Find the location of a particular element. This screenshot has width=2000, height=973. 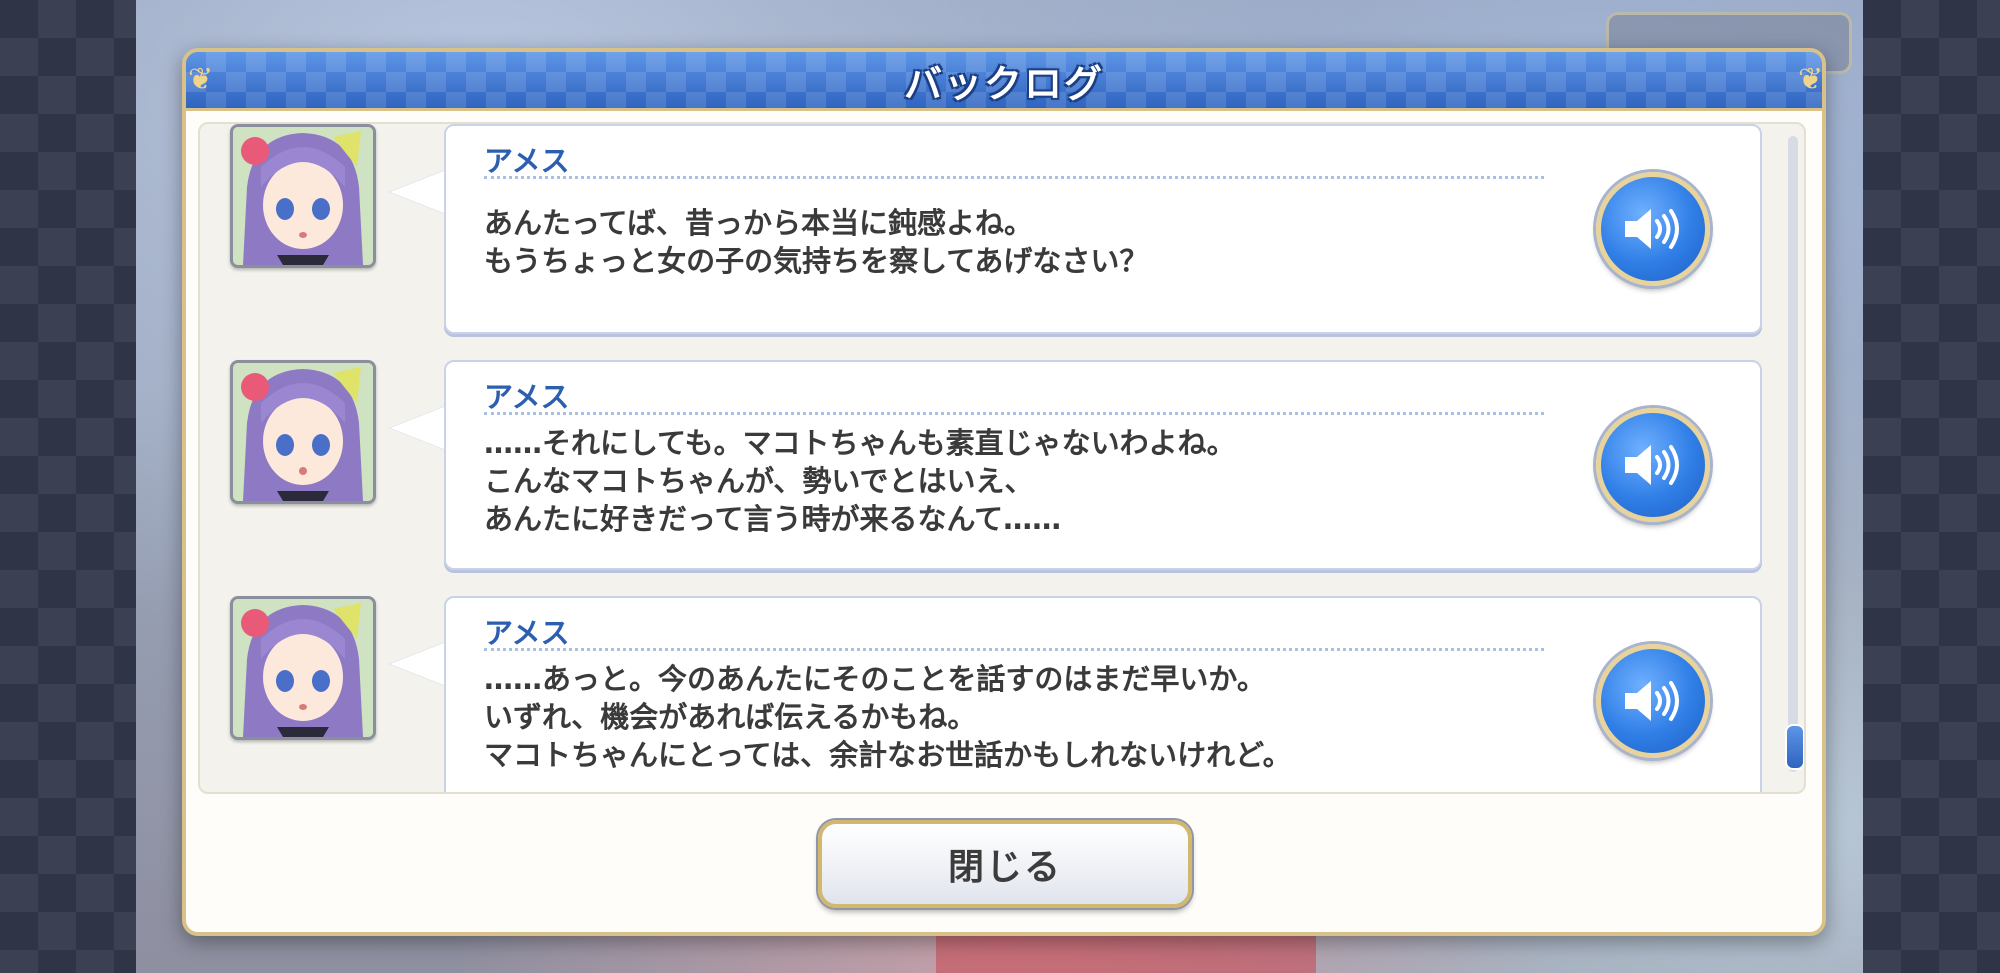

background-decoration is located at coordinates (1126, 951).